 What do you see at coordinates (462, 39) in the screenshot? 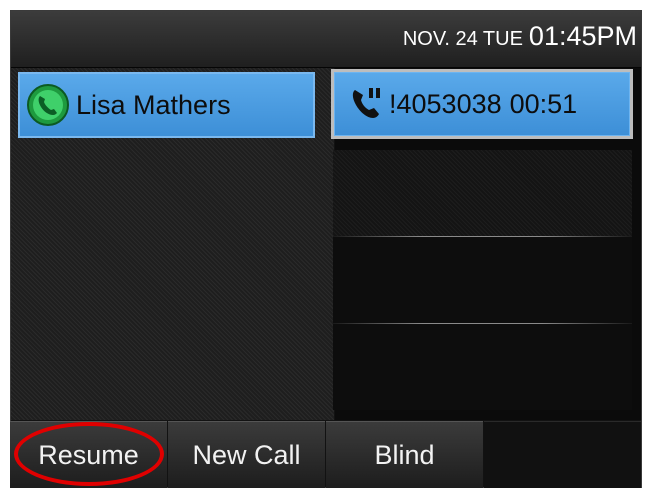
I see `status-date: NOV. 24 TUE` at bounding box center [462, 39].